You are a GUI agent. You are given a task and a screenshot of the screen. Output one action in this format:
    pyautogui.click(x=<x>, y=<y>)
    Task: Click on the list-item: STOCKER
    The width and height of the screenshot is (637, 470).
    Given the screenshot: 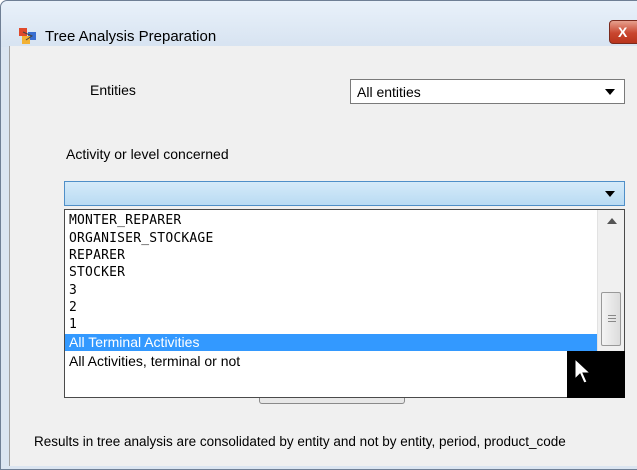 What is the action you would take?
    pyautogui.click(x=331, y=272)
    